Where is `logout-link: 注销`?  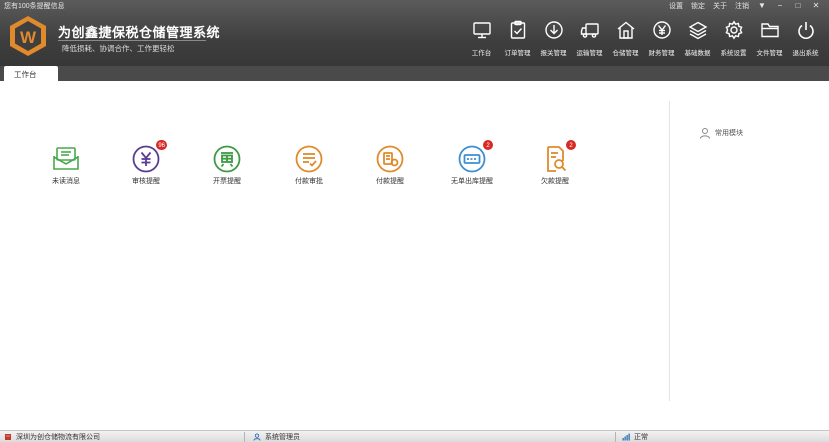
logout-link: 注销 is located at coordinates (742, 6).